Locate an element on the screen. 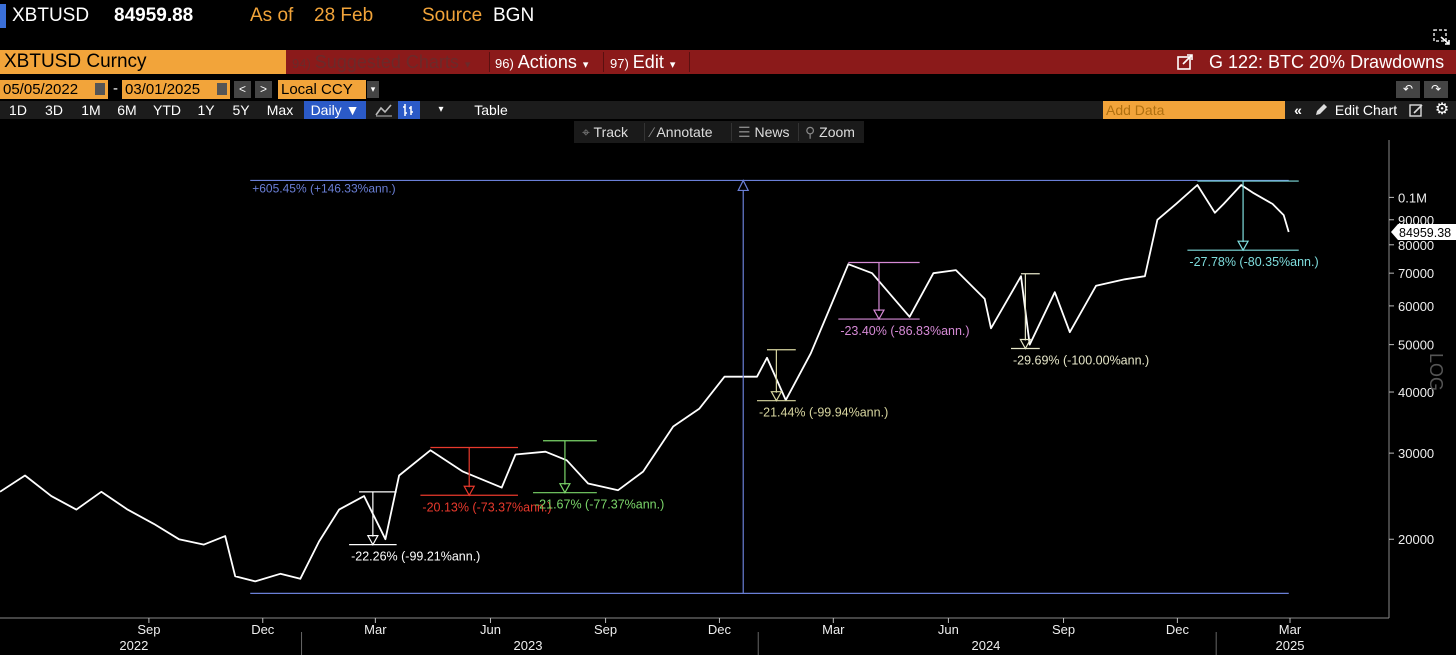 The image size is (1456, 655). drawdown-label: -27.78% (-80.35%ann.) is located at coordinates (1253, 262).